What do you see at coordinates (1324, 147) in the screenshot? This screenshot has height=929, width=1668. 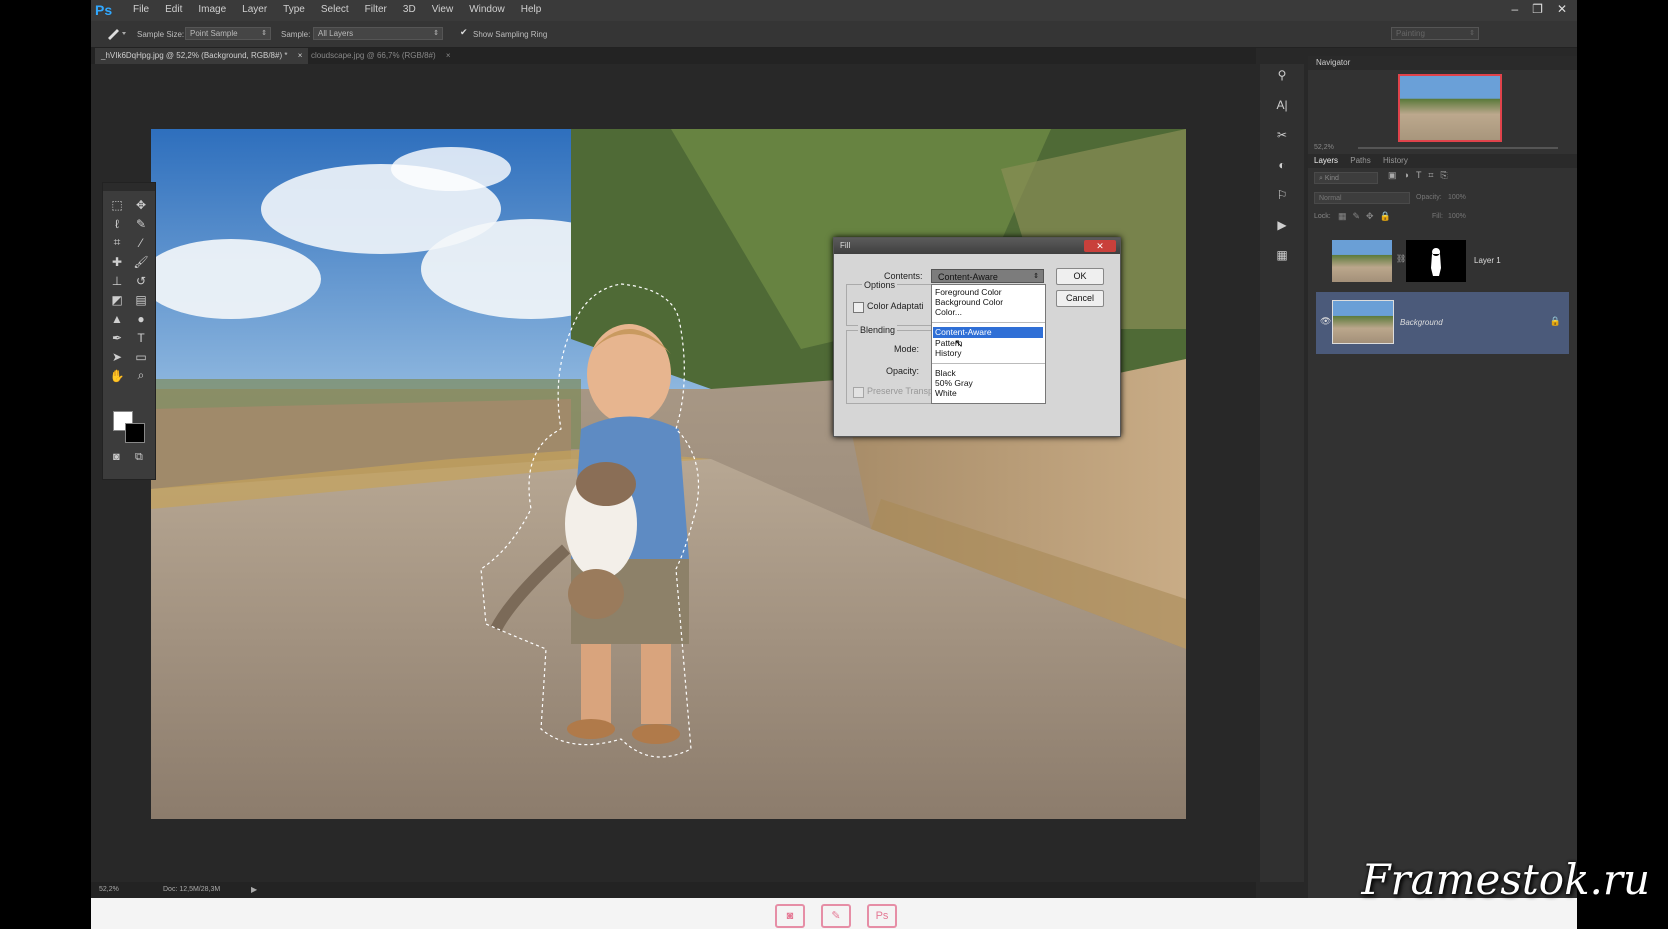 I see `navigator-zoom: 52,2%` at bounding box center [1324, 147].